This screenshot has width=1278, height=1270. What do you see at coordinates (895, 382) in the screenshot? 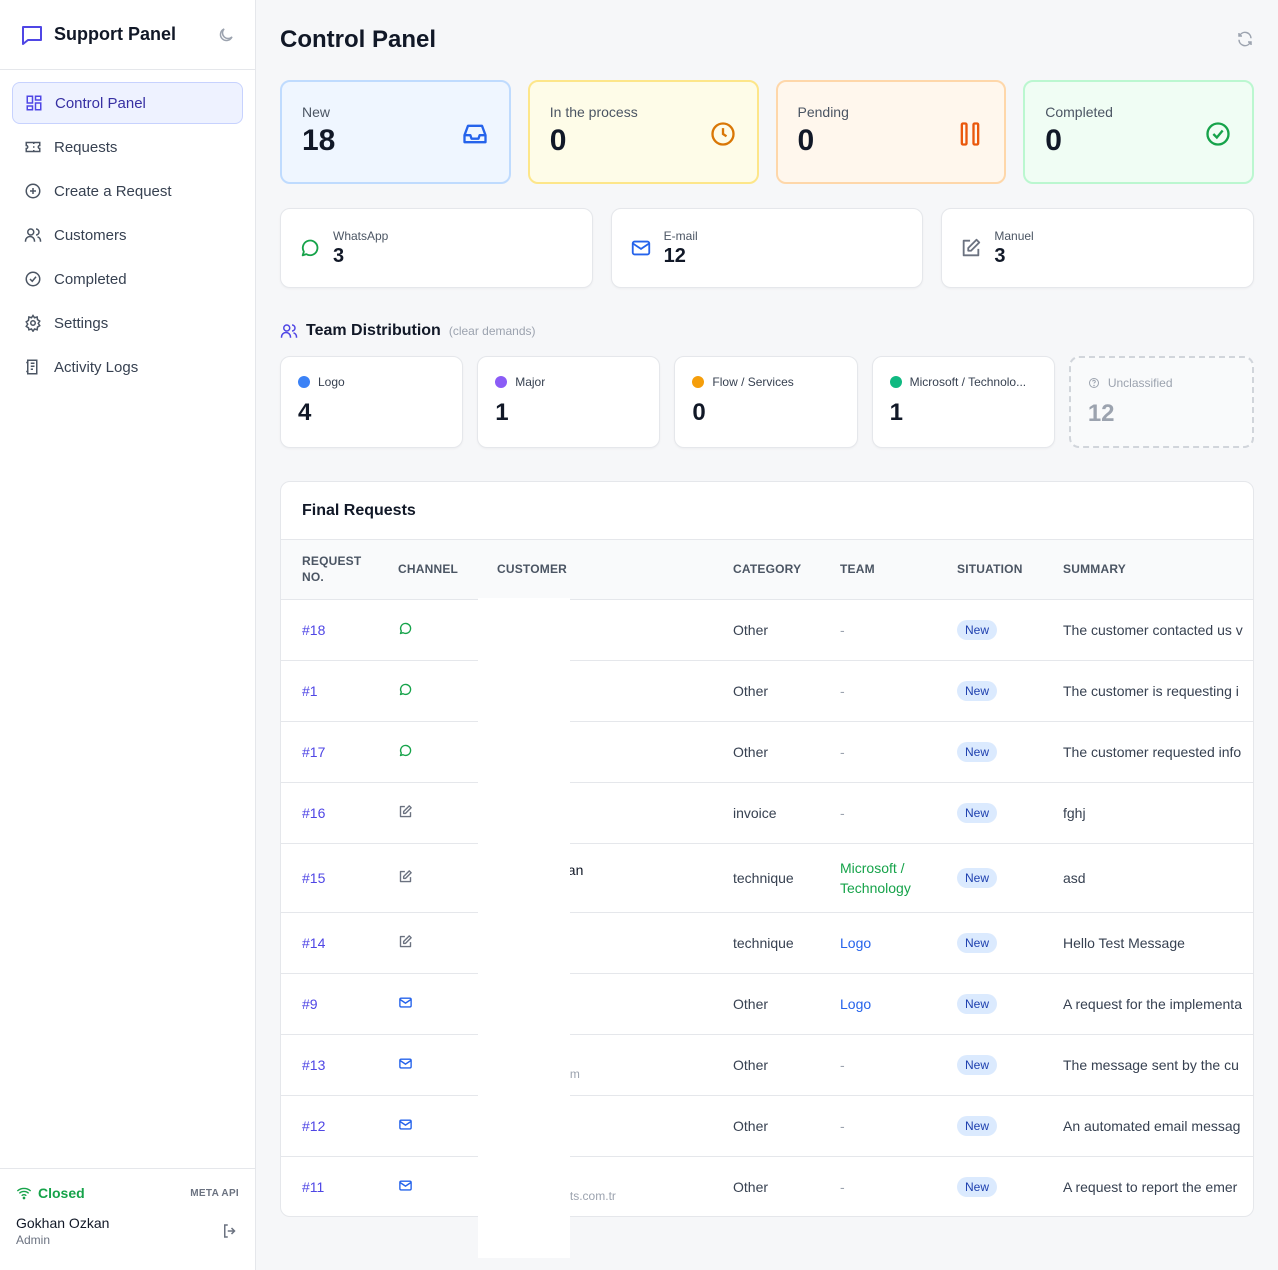
I see `team-color-dot` at bounding box center [895, 382].